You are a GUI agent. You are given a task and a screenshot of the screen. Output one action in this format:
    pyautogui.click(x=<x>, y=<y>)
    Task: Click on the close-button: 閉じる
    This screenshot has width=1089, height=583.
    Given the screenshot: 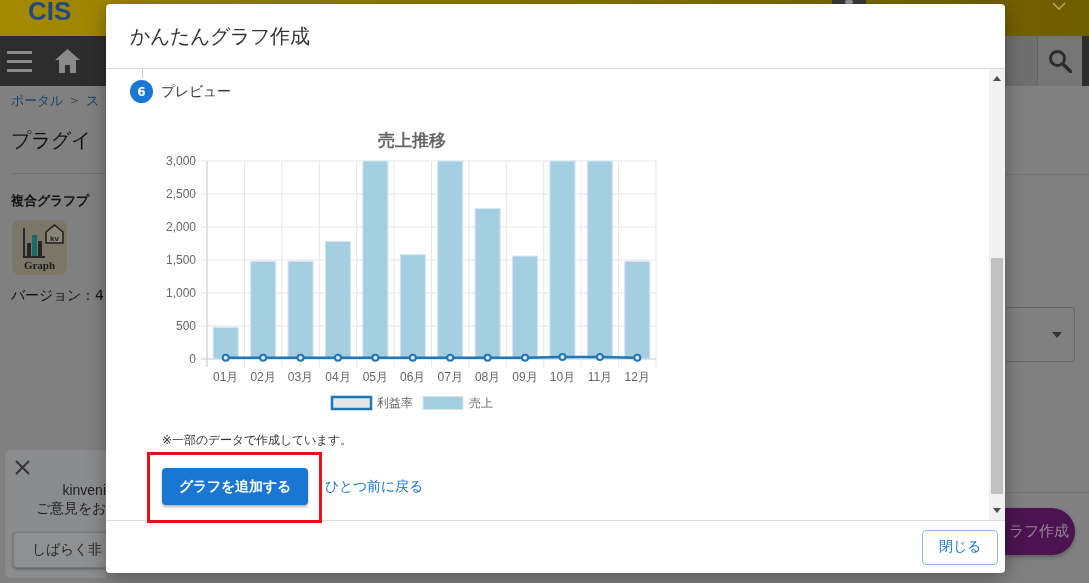 What is the action you would take?
    pyautogui.click(x=960, y=547)
    